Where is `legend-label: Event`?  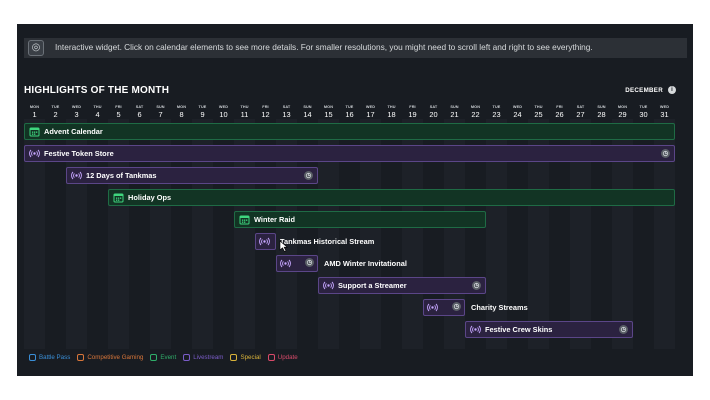 legend-label: Event is located at coordinates (168, 357).